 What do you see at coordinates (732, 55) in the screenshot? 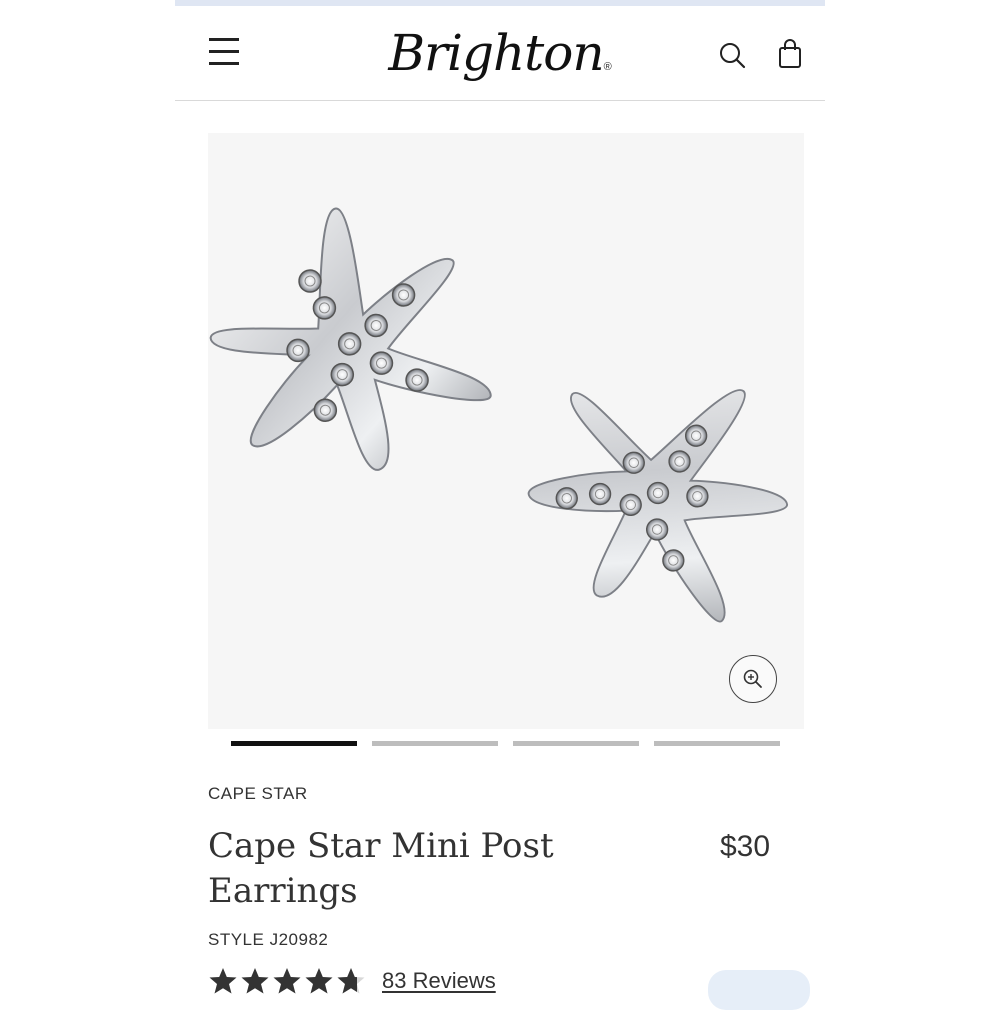
I see `search-icon` at bounding box center [732, 55].